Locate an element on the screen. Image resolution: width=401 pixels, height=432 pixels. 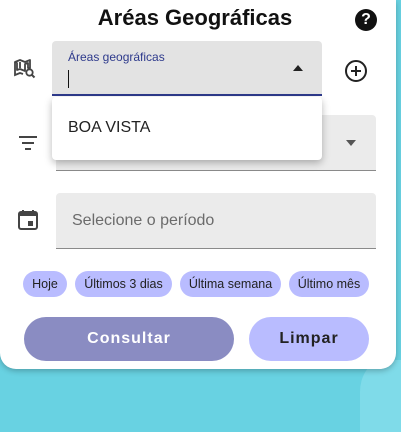
chevron-down-icon is located at coordinates (351, 143).